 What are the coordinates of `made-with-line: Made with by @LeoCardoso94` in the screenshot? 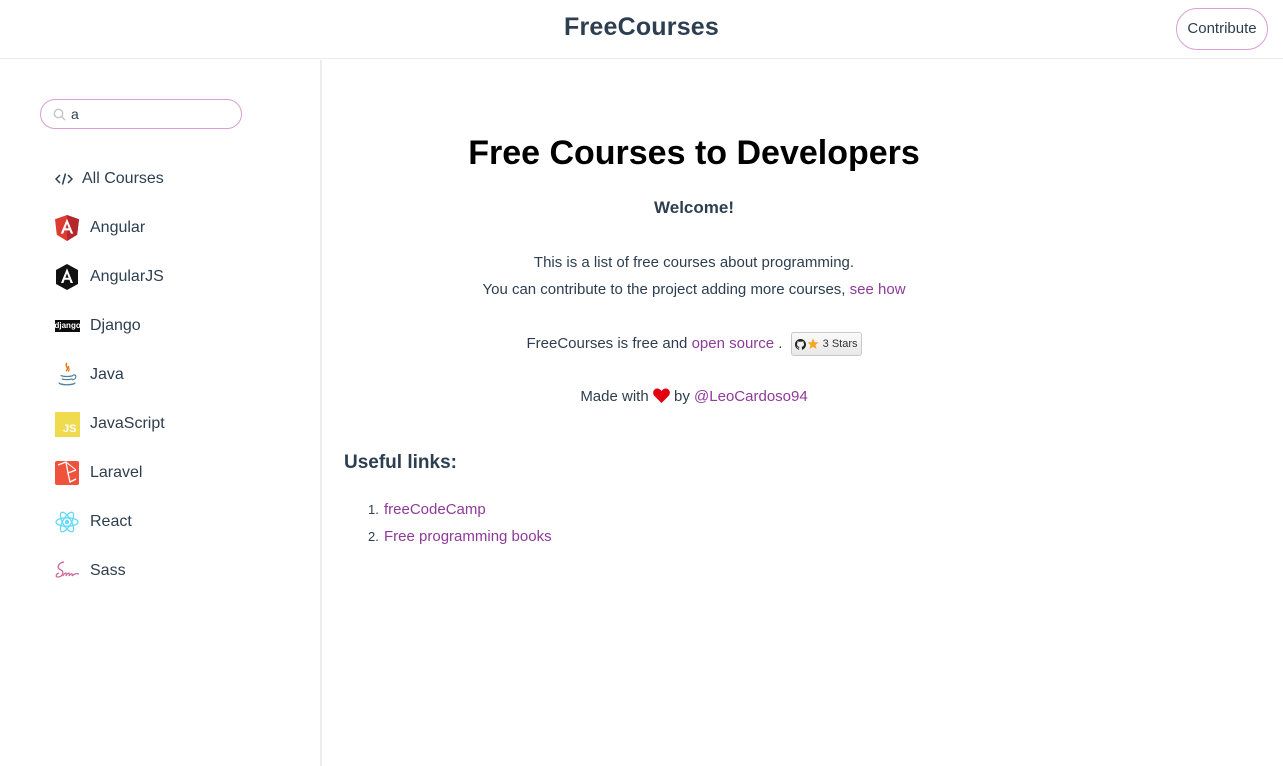 It's located at (694, 396).